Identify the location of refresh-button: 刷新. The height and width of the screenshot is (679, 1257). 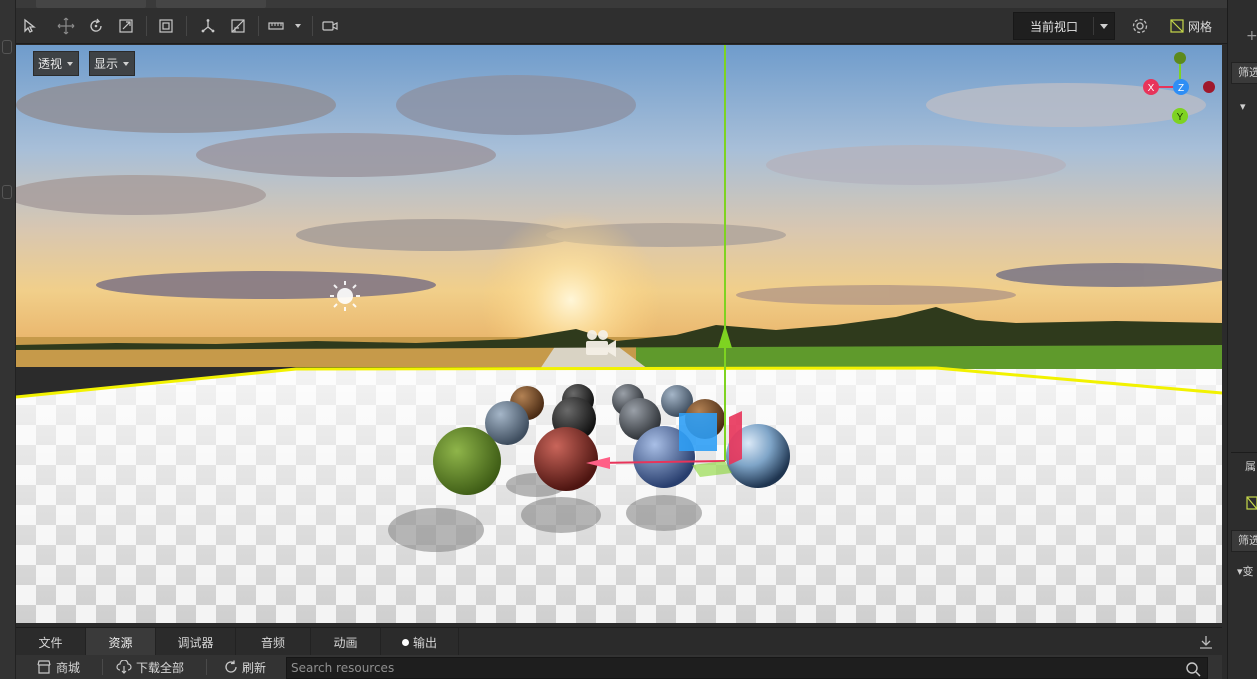
(245, 667).